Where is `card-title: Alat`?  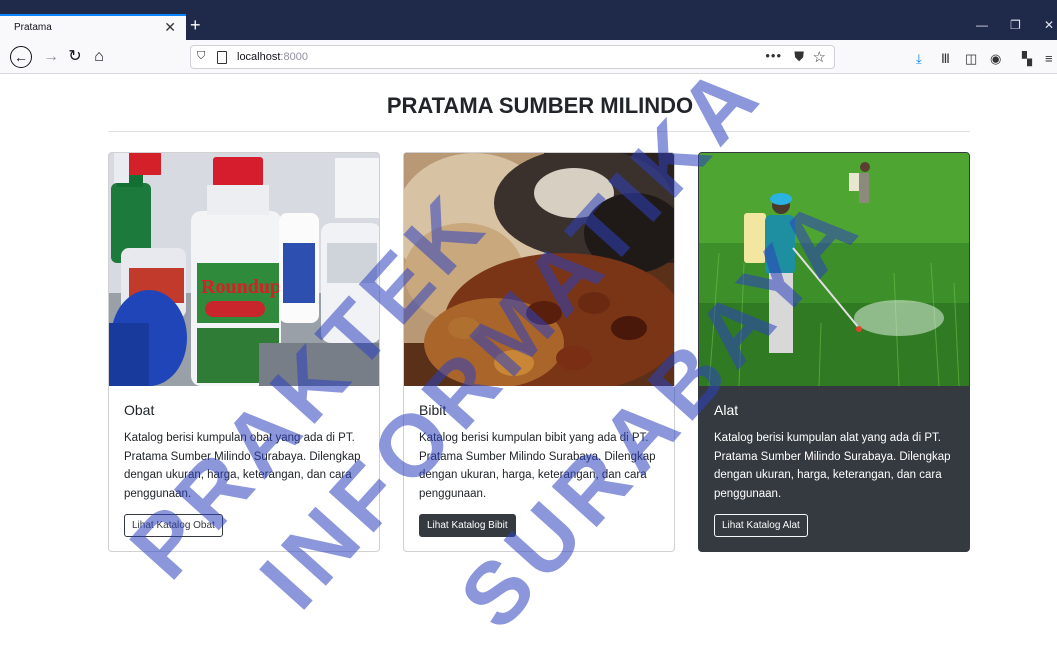 card-title: Alat is located at coordinates (726, 410).